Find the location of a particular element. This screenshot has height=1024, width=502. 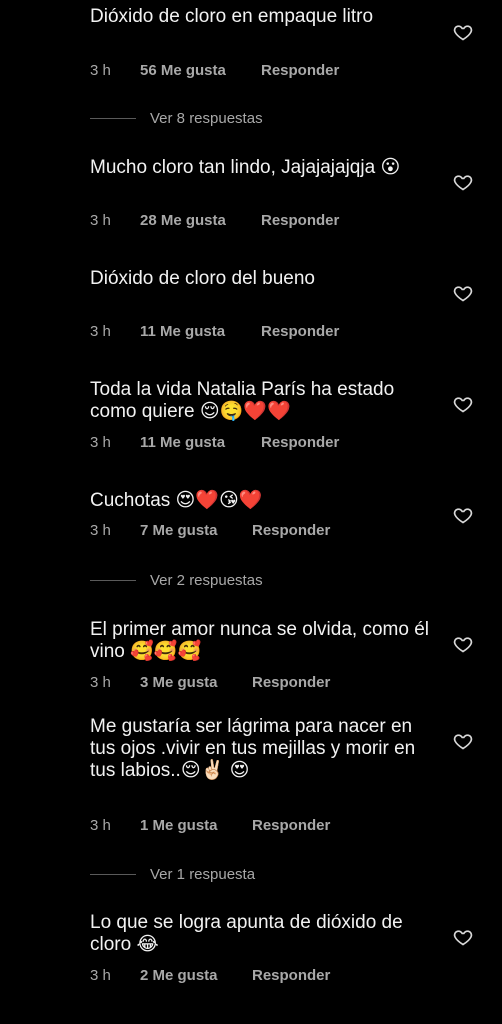

view-replies-label: Ver 1 respuesta is located at coordinates (202, 874).